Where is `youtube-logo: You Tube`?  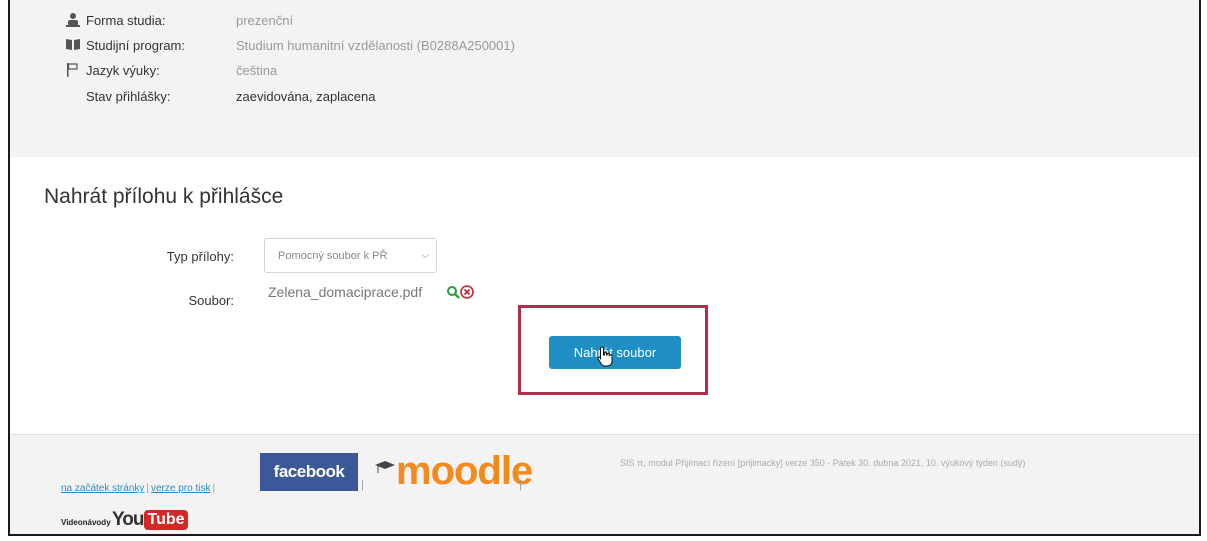
youtube-logo: You Tube is located at coordinates (150, 520).